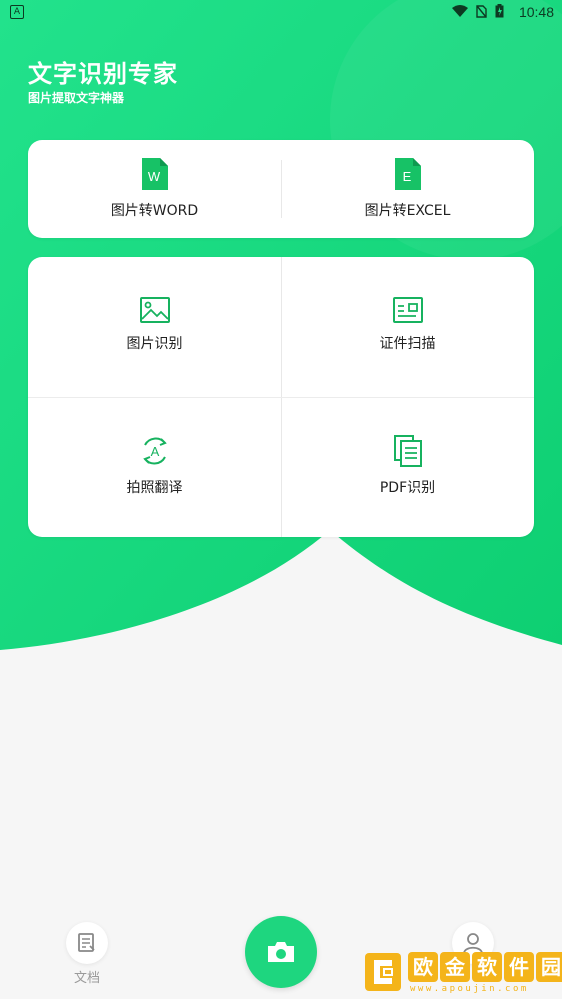  Describe the element at coordinates (86, 978) in the screenshot. I see `nav-documents-label: 文档` at that location.